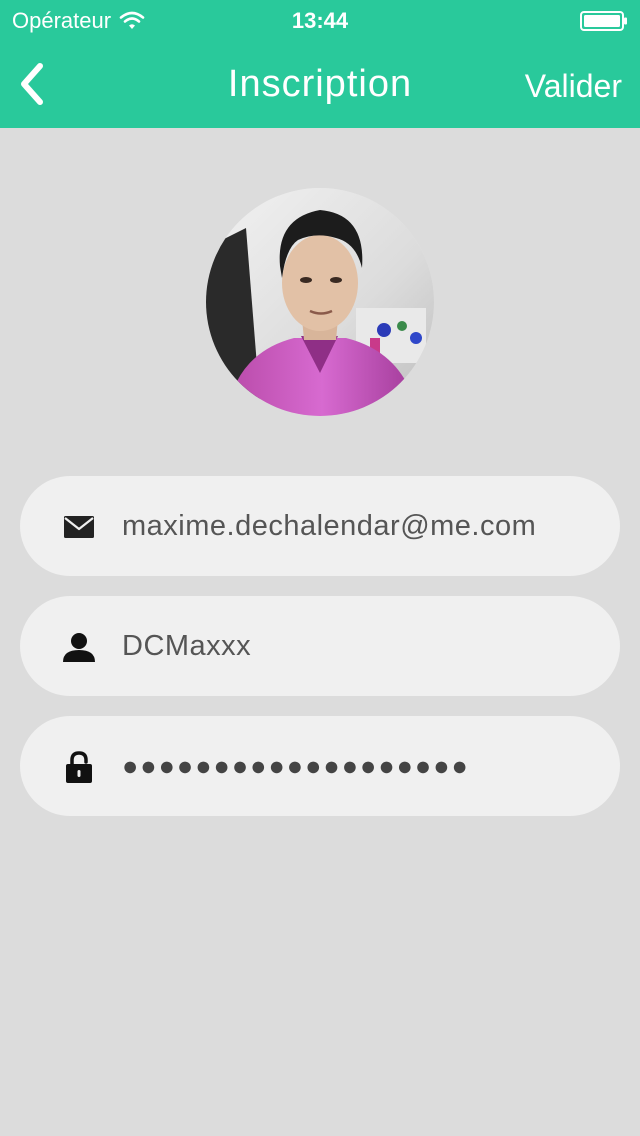 The height and width of the screenshot is (1136, 640). What do you see at coordinates (79, 767) in the screenshot?
I see `lock-icon` at bounding box center [79, 767].